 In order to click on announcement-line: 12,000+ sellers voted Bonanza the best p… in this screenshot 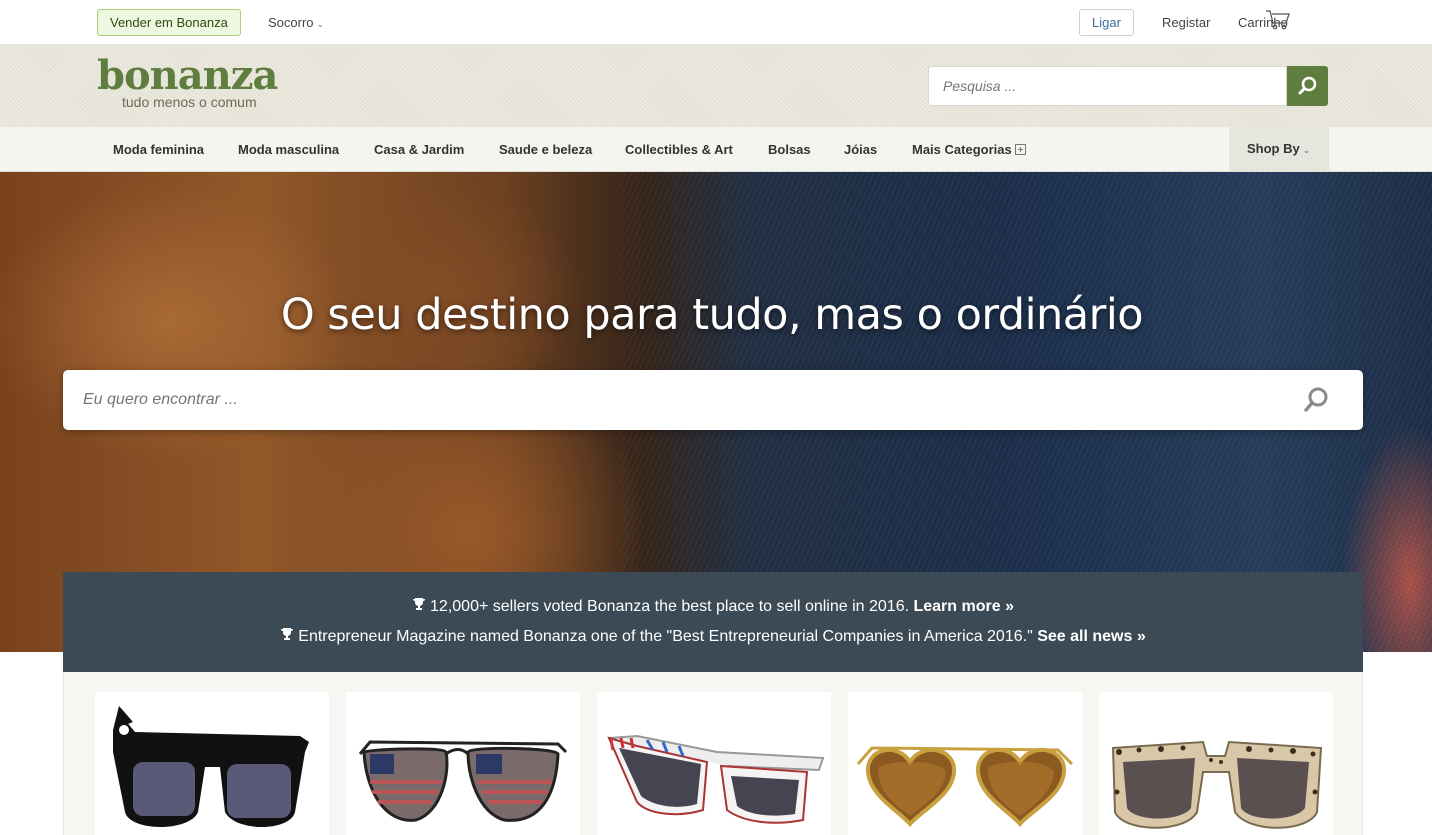, I will do `click(713, 606)`.